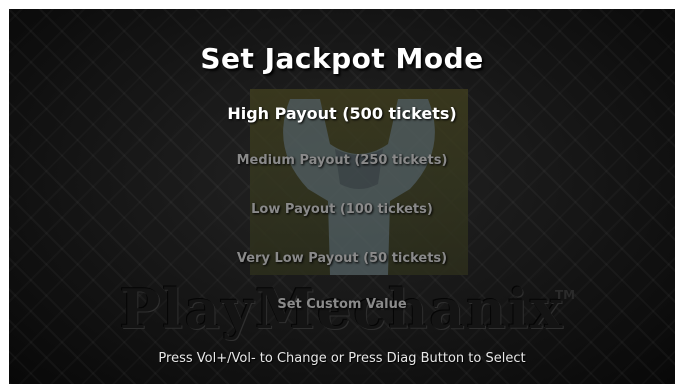 This screenshot has width=683, height=391. I want to click on menu-option-low-payout: Low Payout (100 tickets), so click(342, 209).